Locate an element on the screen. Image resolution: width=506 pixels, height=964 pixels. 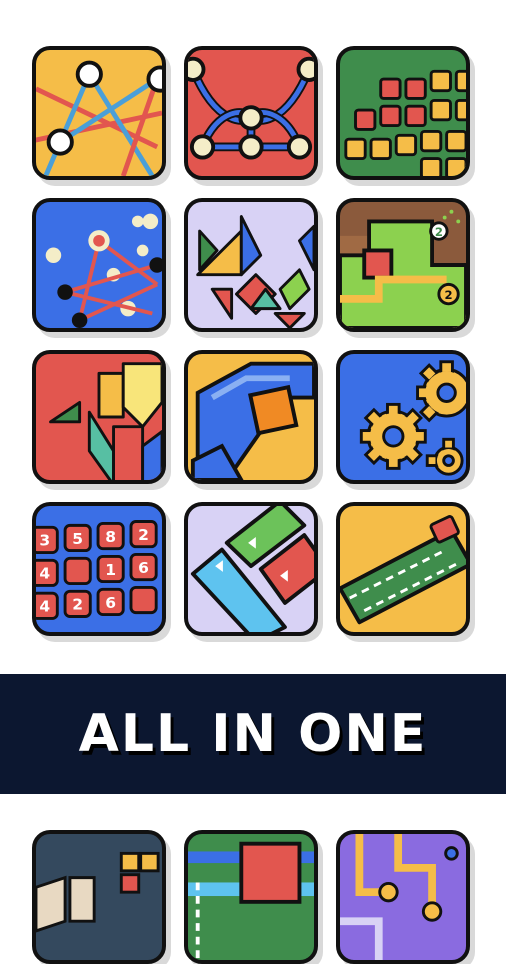
slide-icon is located at coordinates (252, 420).